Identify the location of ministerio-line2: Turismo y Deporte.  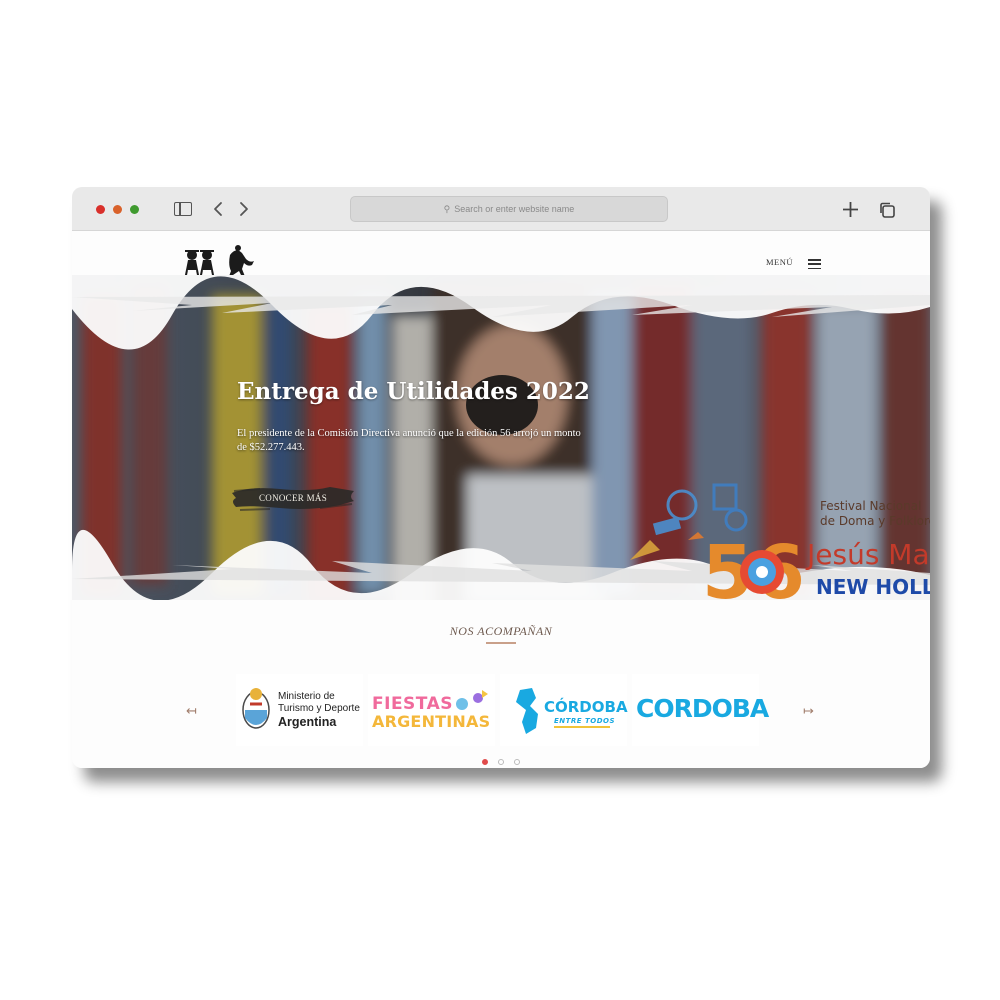
(319, 708).